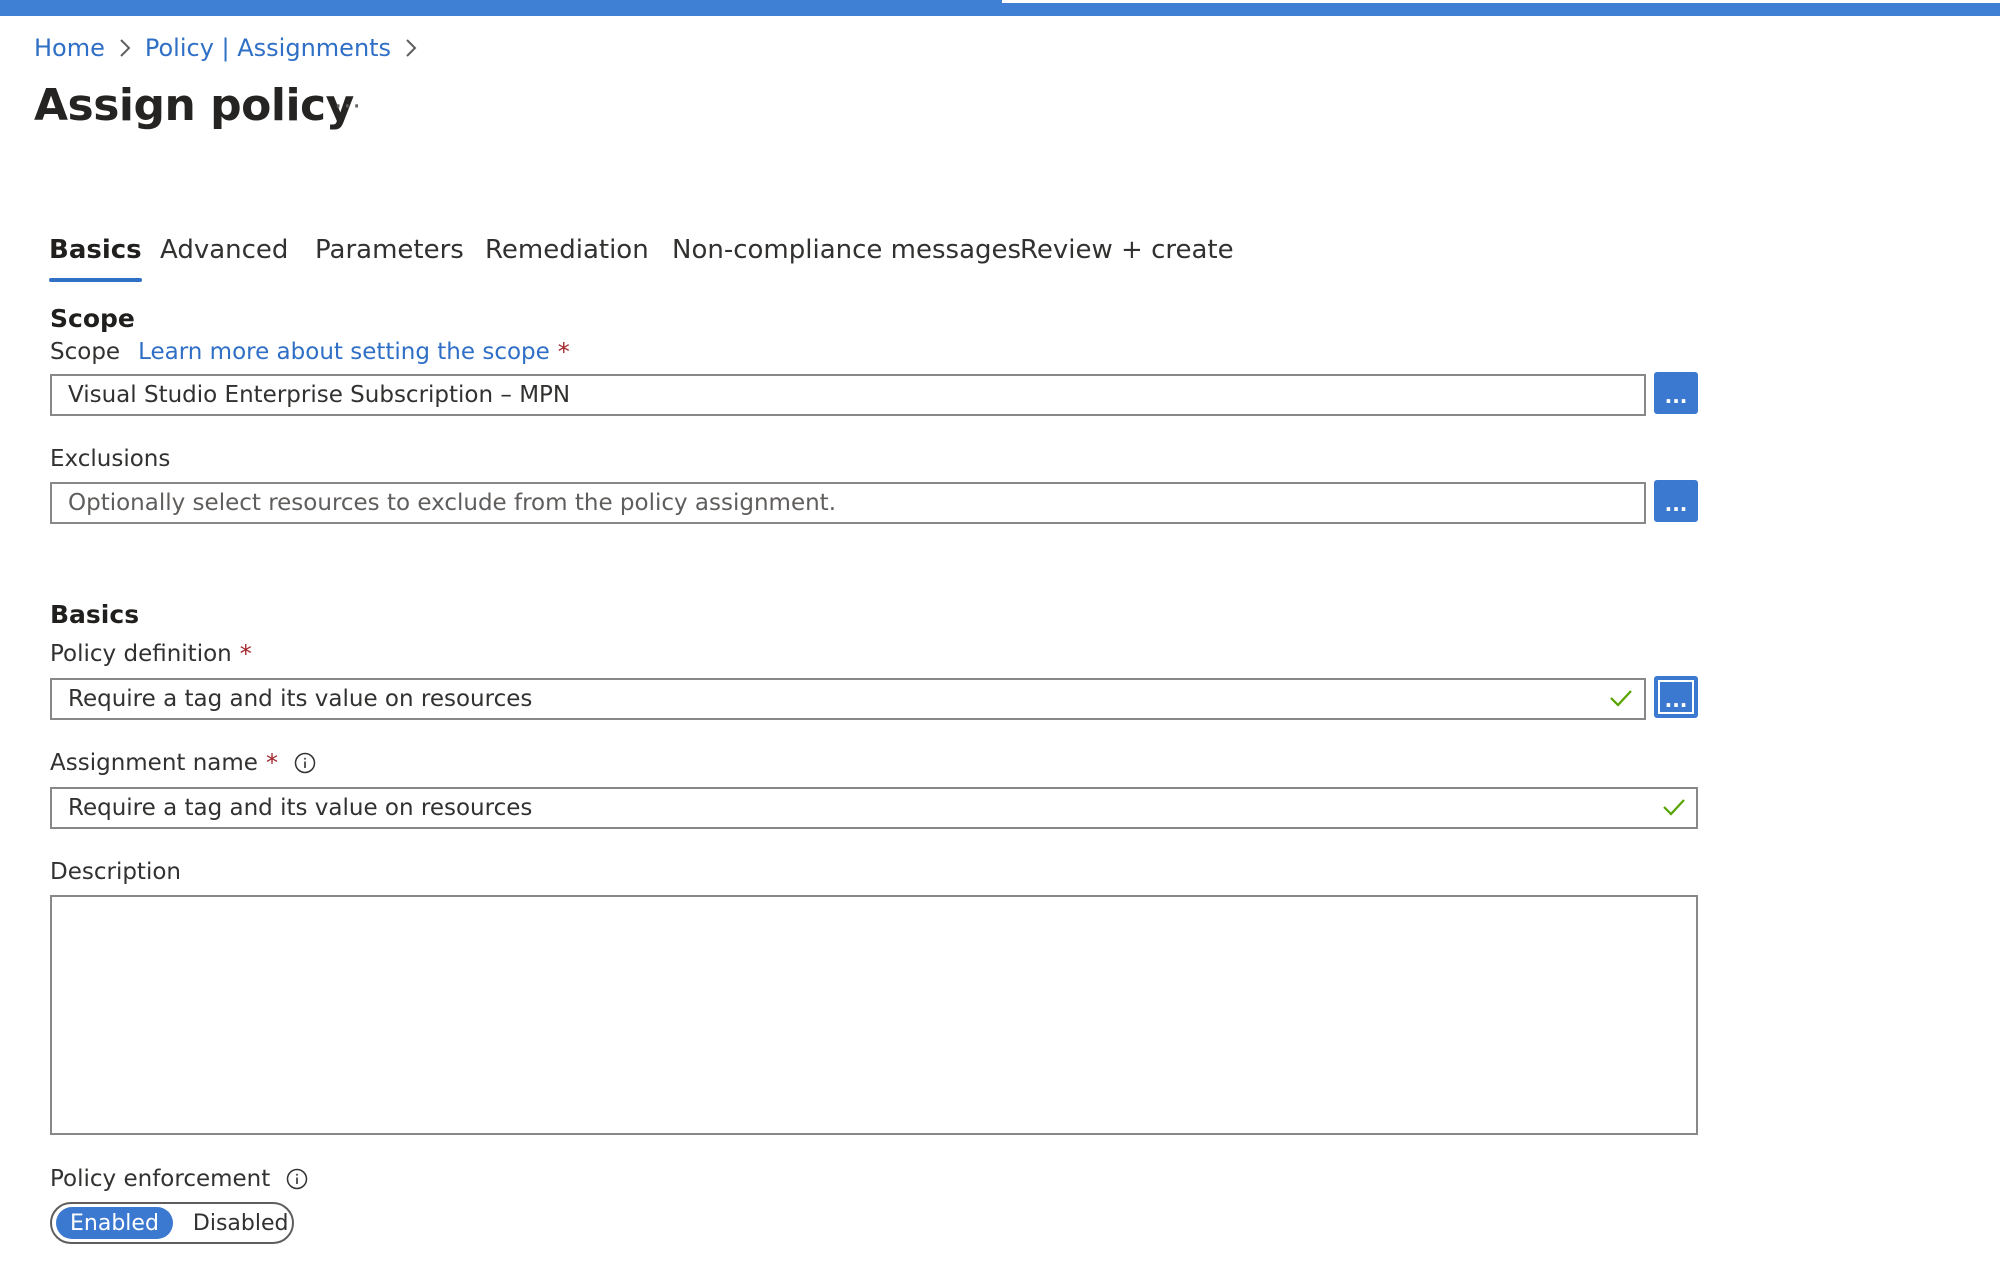 The height and width of the screenshot is (1272, 2000). What do you see at coordinates (874, 808) in the screenshot?
I see `assignment-name-field` at bounding box center [874, 808].